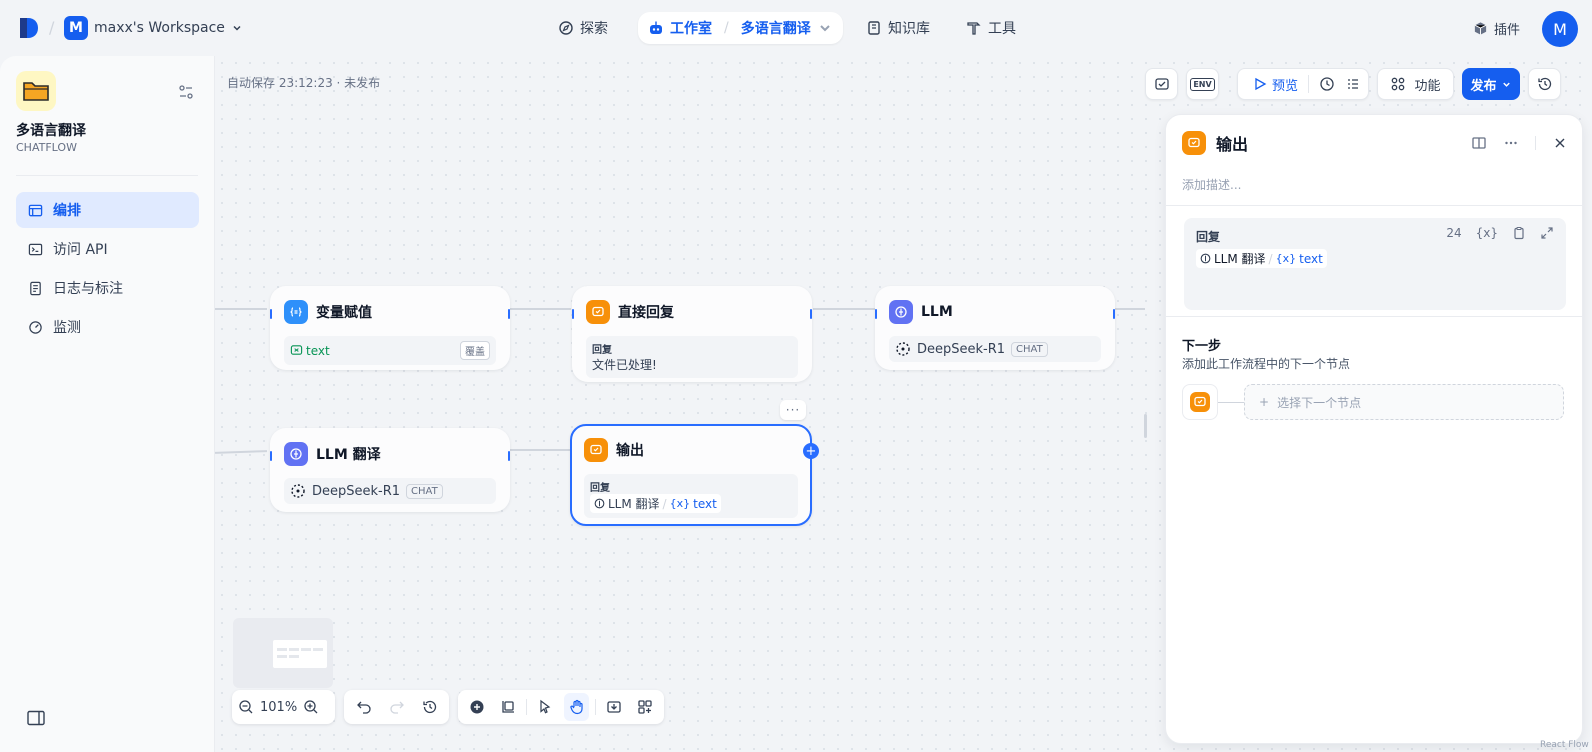 The height and width of the screenshot is (752, 1592). I want to click on workspace-switcher: M maxx's Workspace, so click(153, 28).